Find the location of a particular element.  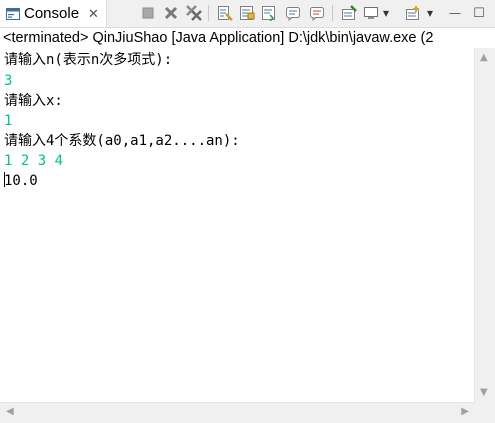

scroll-up-icon: ▲ is located at coordinates (484, 58).